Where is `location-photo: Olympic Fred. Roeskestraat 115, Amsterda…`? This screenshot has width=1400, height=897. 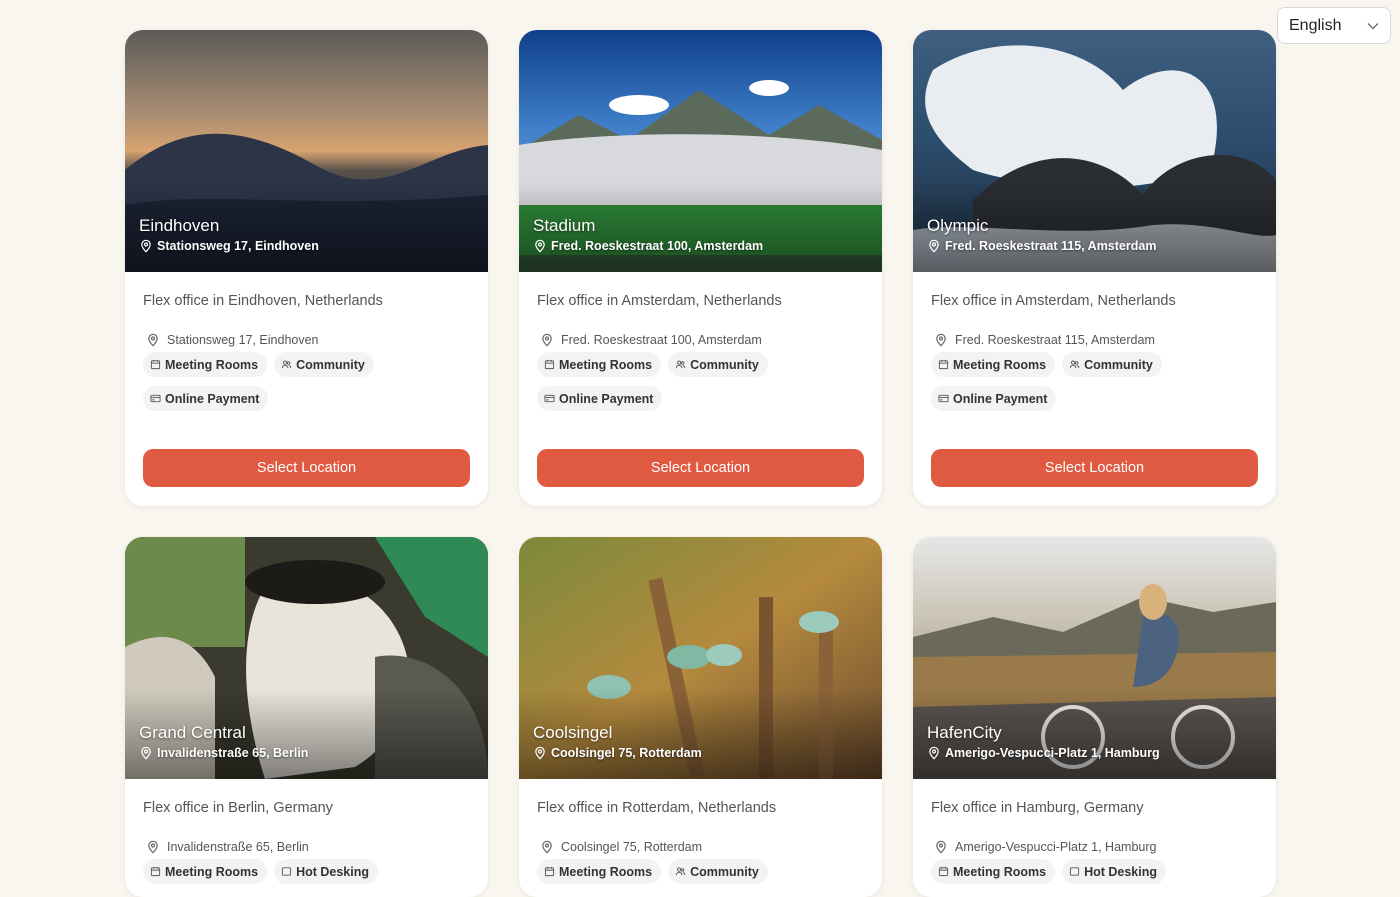
location-photo: Olympic Fred. Roeskestraat 115, Amsterda… is located at coordinates (1094, 151).